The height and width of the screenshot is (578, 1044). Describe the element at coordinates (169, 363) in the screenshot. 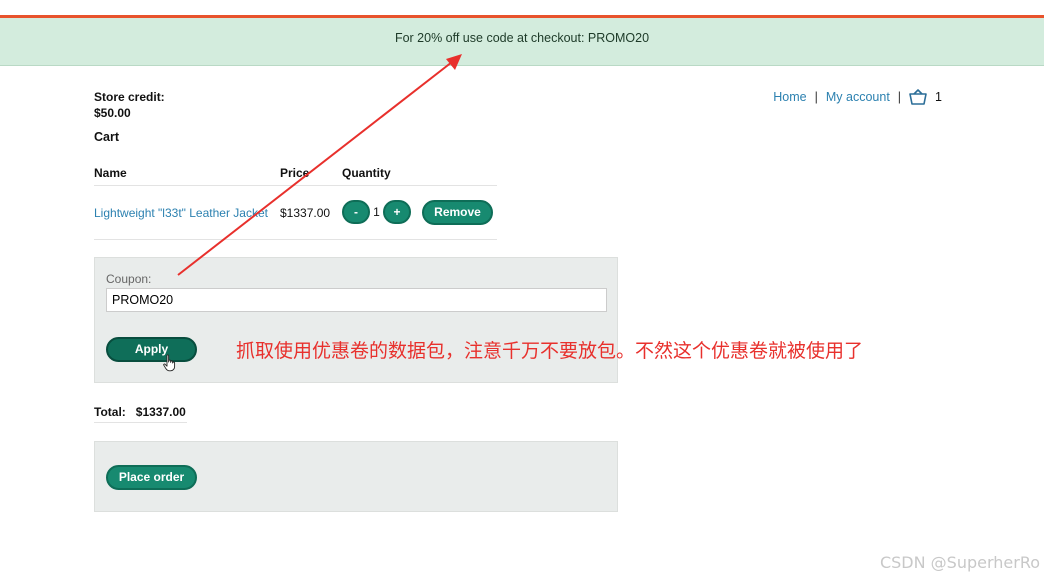

I see `hand-cursor-icon` at that location.